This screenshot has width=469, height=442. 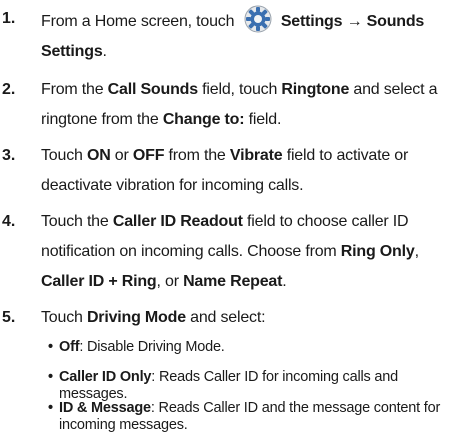 What do you see at coordinates (153, 317) in the screenshot?
I see `step-text: Touch Driving Mode and select:` at bounding box center [153, 317].